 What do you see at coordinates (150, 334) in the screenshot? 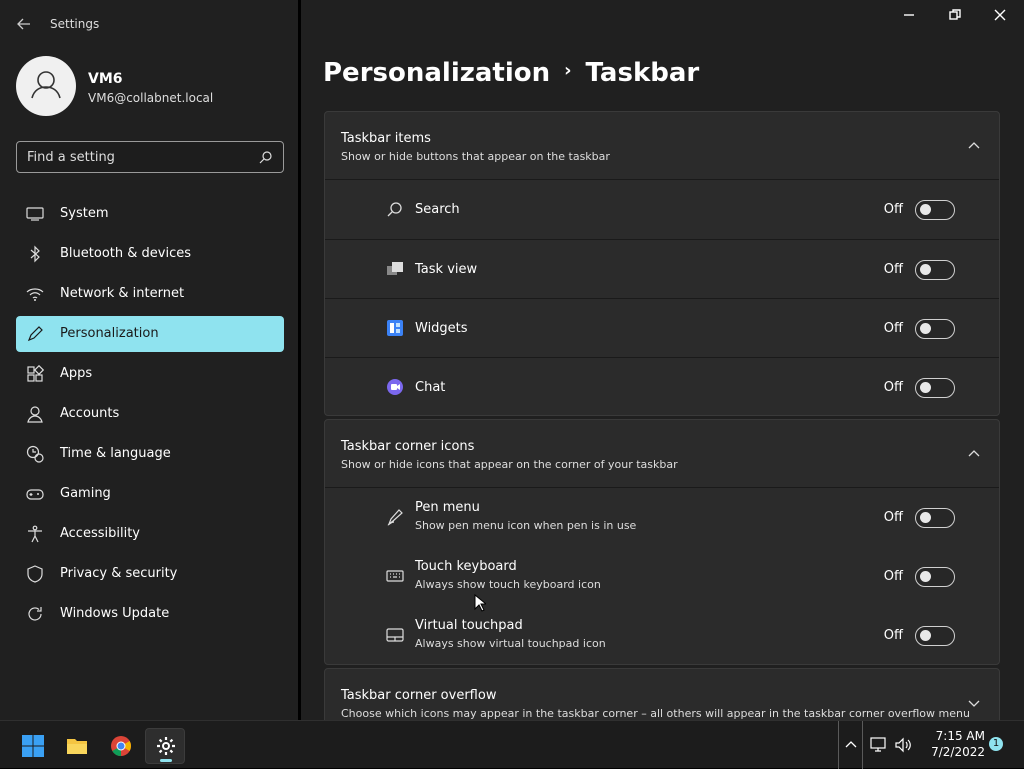
I see `sidebar-item-personalization: Personalization` at bounding box center [150, 334].